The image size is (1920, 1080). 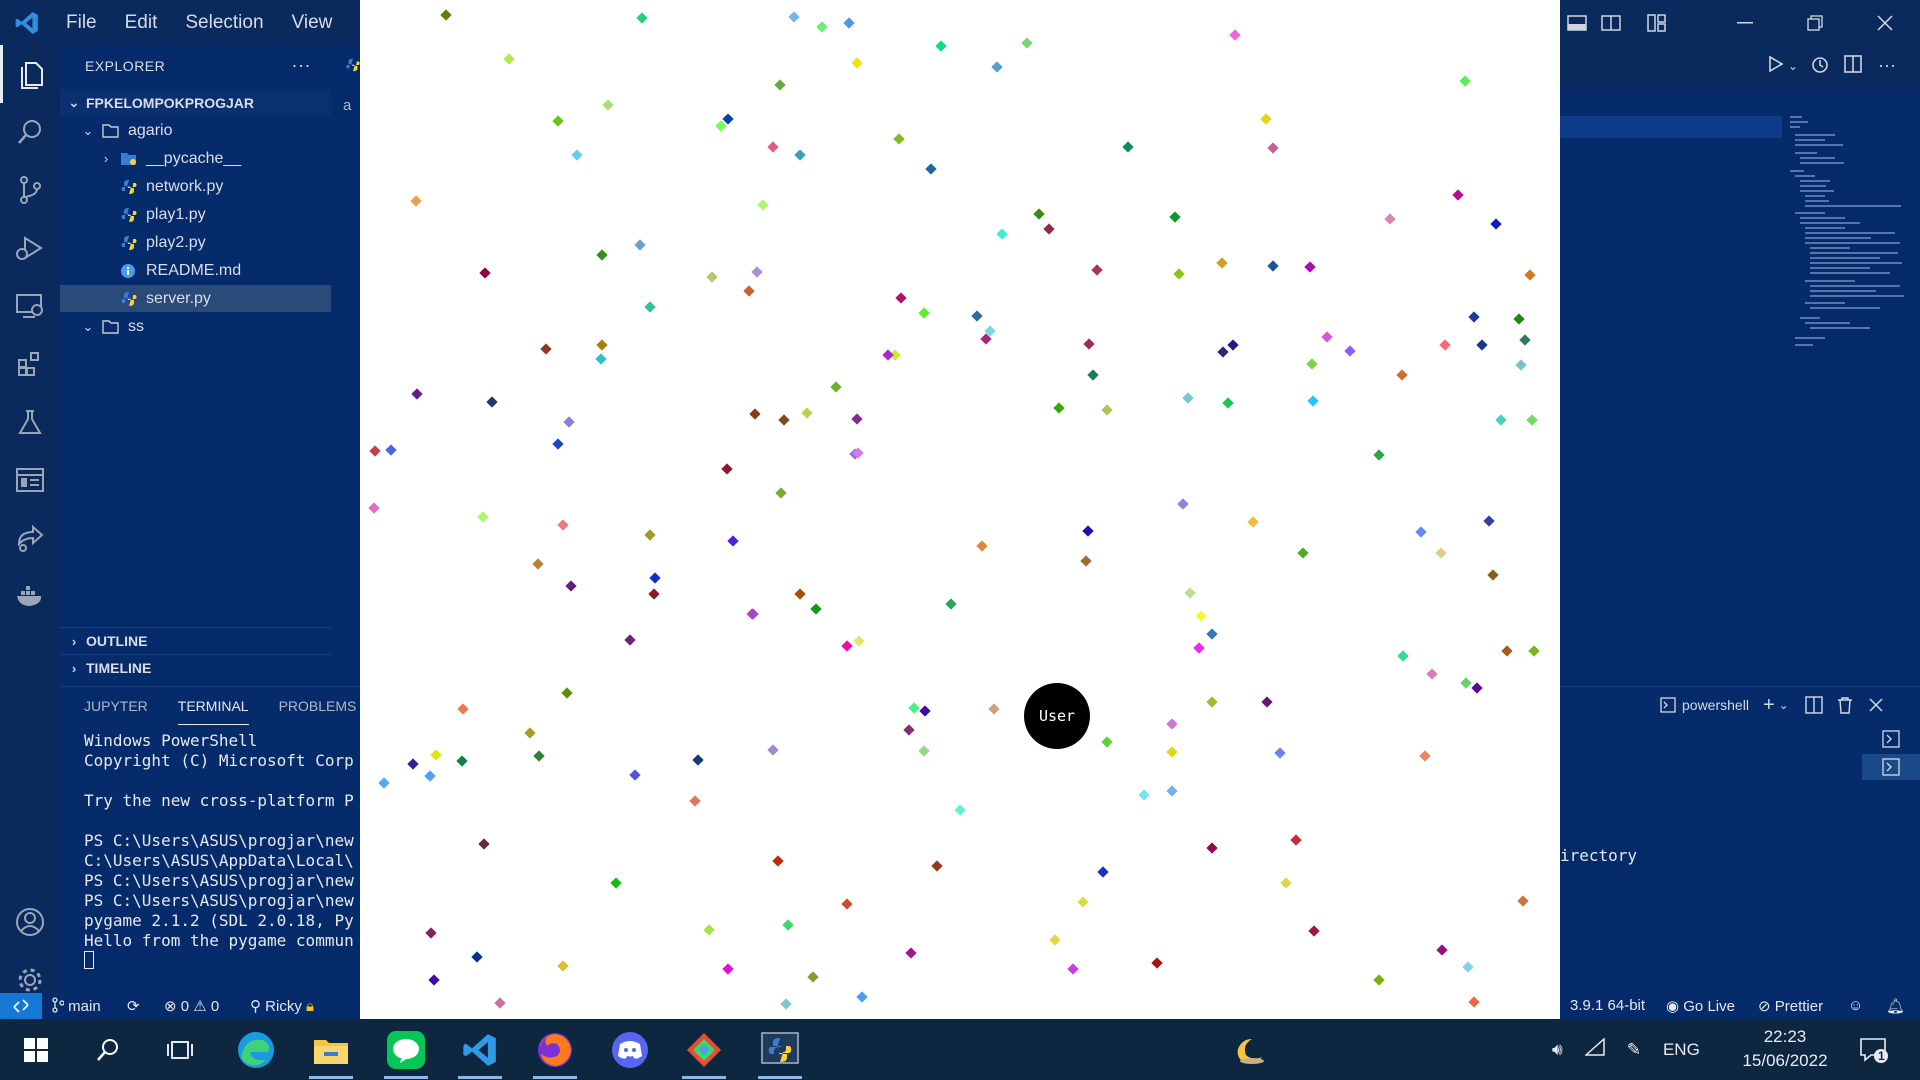 I want to click on user-status: ⚲ Ricky 🔒︎, so click(x=282, y=1006).